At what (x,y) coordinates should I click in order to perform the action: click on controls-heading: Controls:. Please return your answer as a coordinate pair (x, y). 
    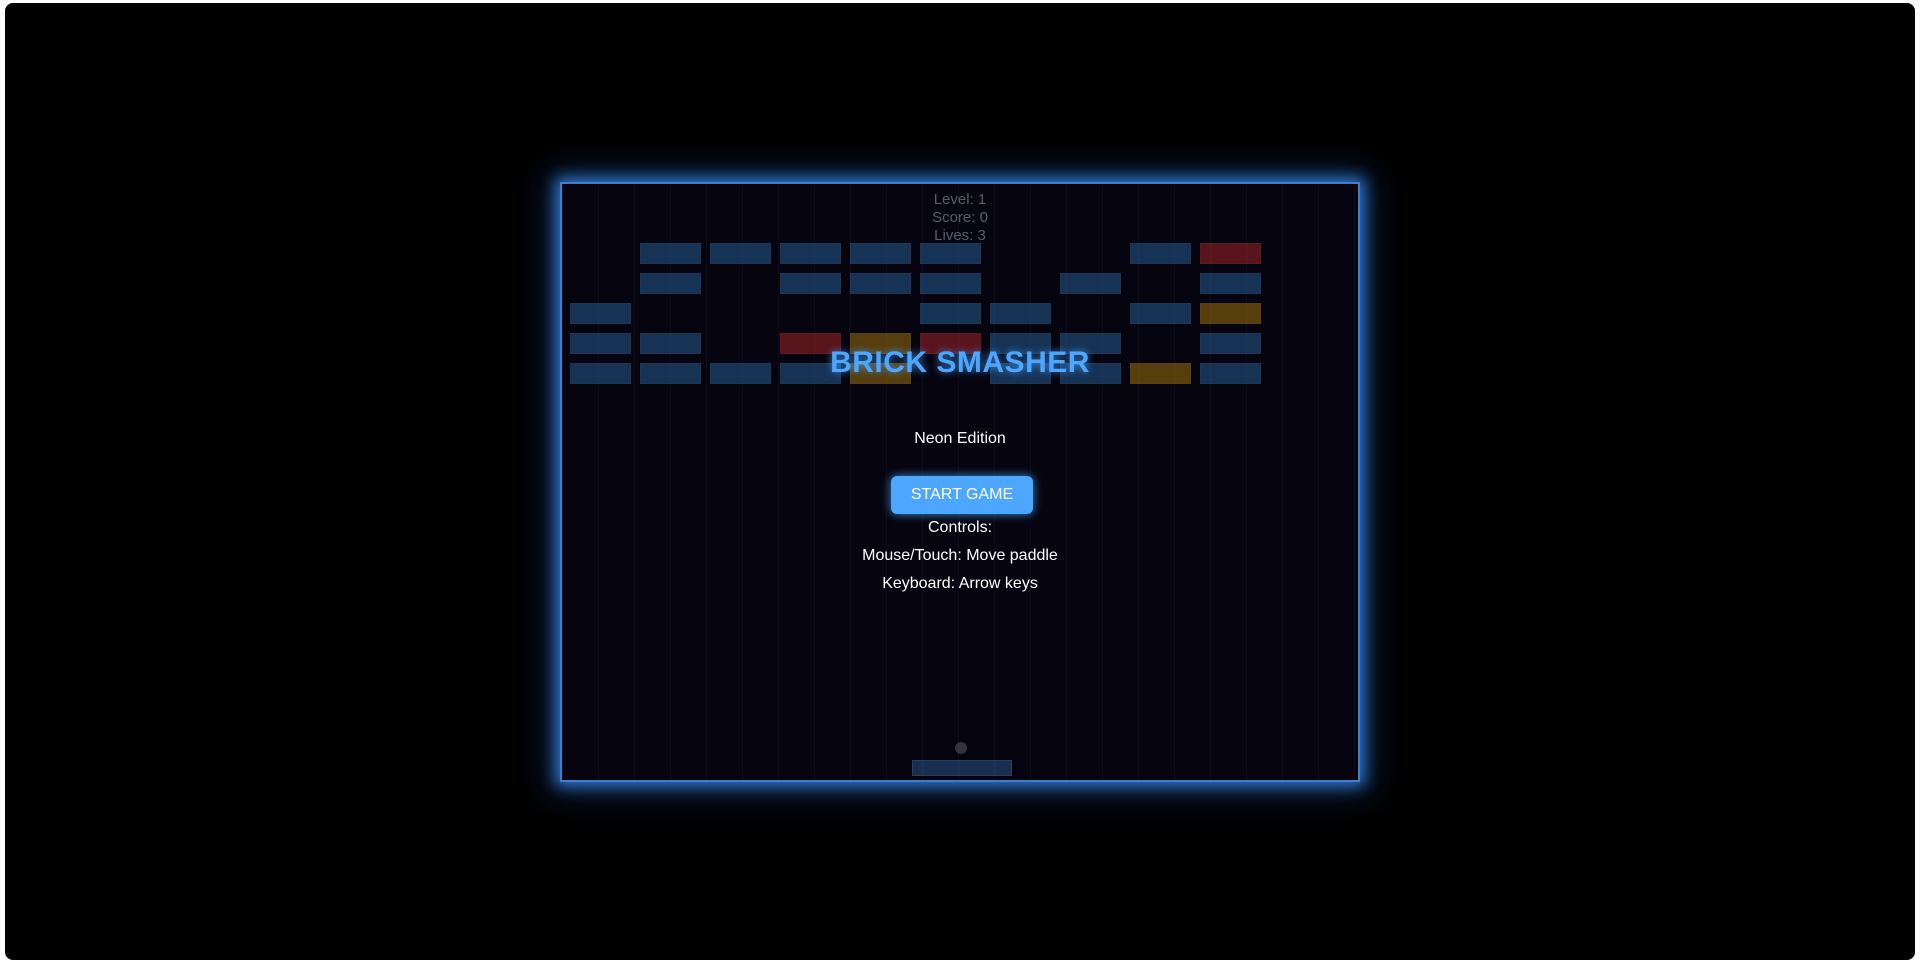
    Looking at the image, I should click on (960, 527).